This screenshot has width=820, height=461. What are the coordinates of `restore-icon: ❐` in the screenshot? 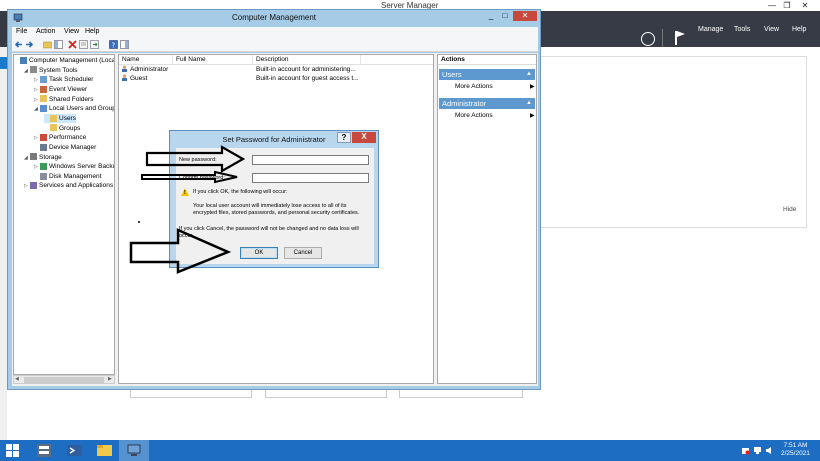 It's located at (787, 5).